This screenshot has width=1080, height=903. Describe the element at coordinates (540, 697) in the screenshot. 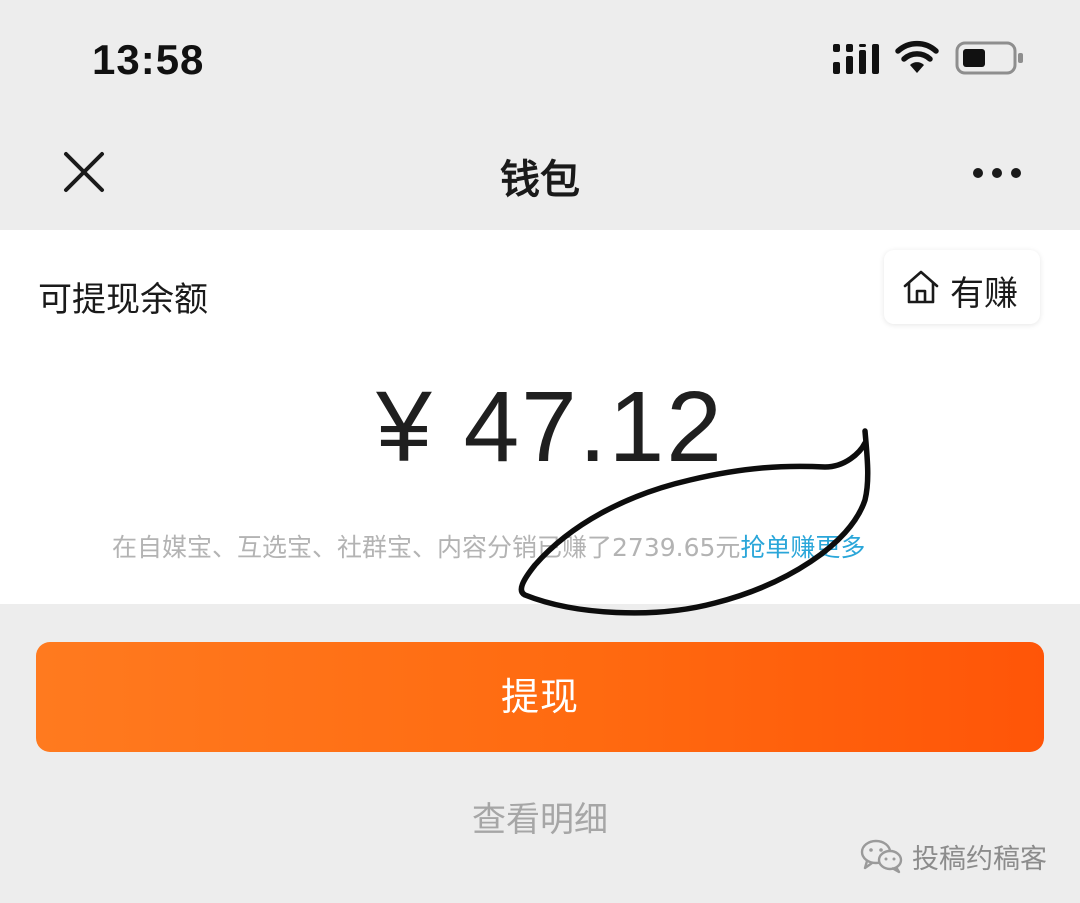

I see `withdraw-button: 提现` at that location.